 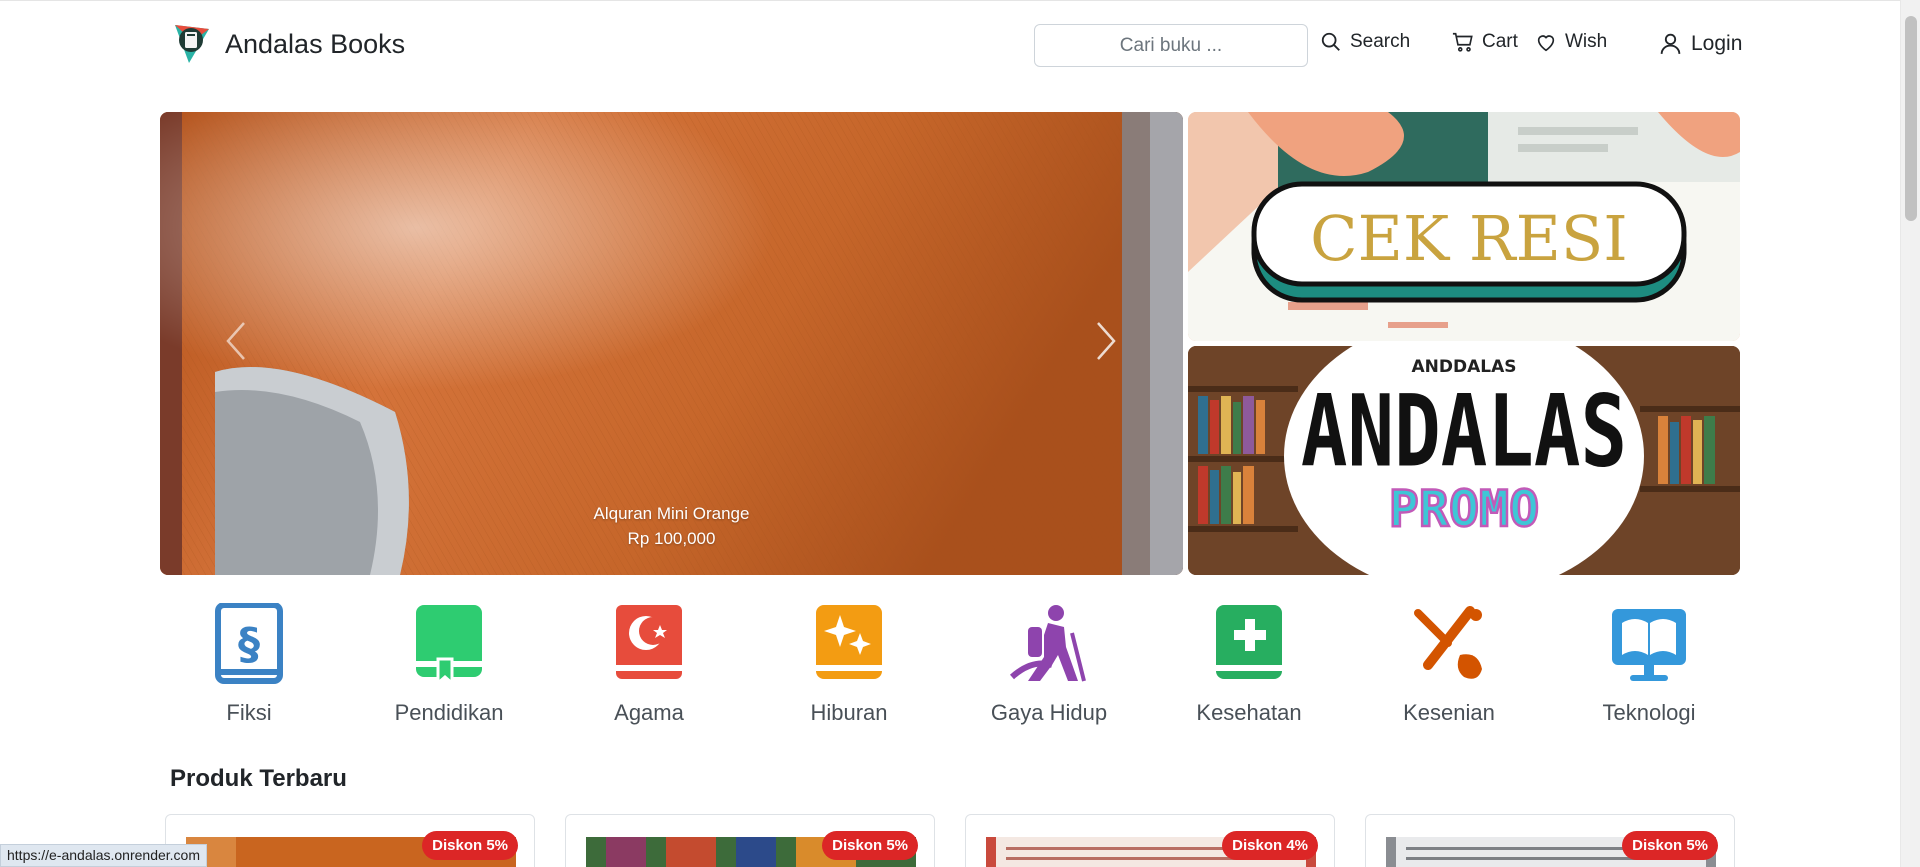 I want to click on category-gaya-hidup: Gaya Hidup, so click(x=1049, y=664).